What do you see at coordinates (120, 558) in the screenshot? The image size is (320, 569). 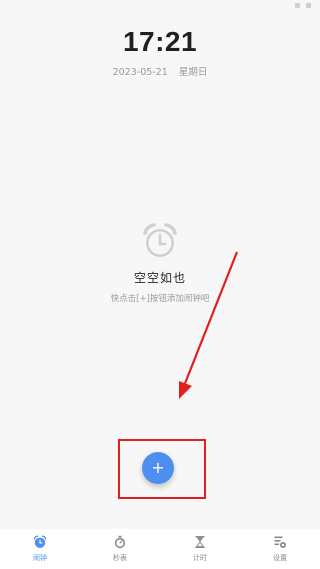 I see `nav-label-stopwatch: 秒表` at bounding box center [120, 558].